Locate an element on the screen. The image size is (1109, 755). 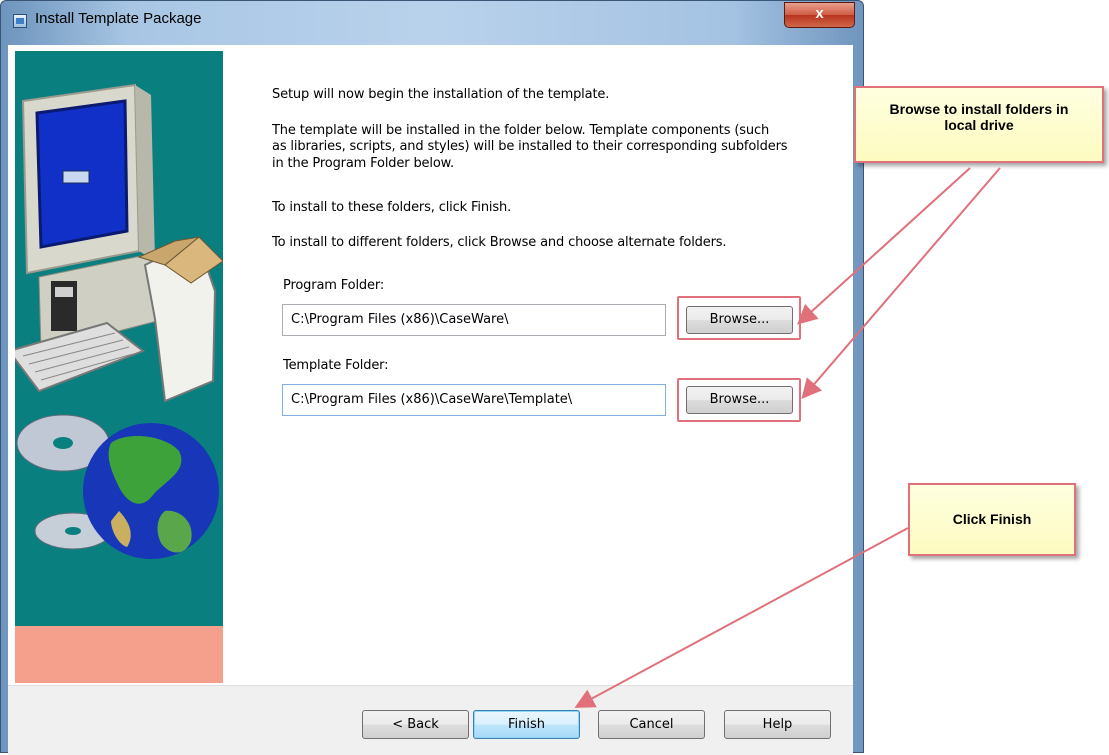
computer-and-globe-illustration is located at coordinates (119, 321).